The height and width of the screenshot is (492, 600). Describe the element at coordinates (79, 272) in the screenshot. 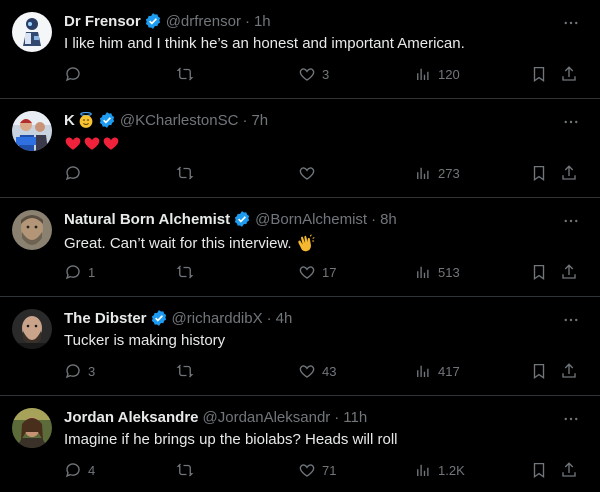

I see `reply-button: 1` at that location.